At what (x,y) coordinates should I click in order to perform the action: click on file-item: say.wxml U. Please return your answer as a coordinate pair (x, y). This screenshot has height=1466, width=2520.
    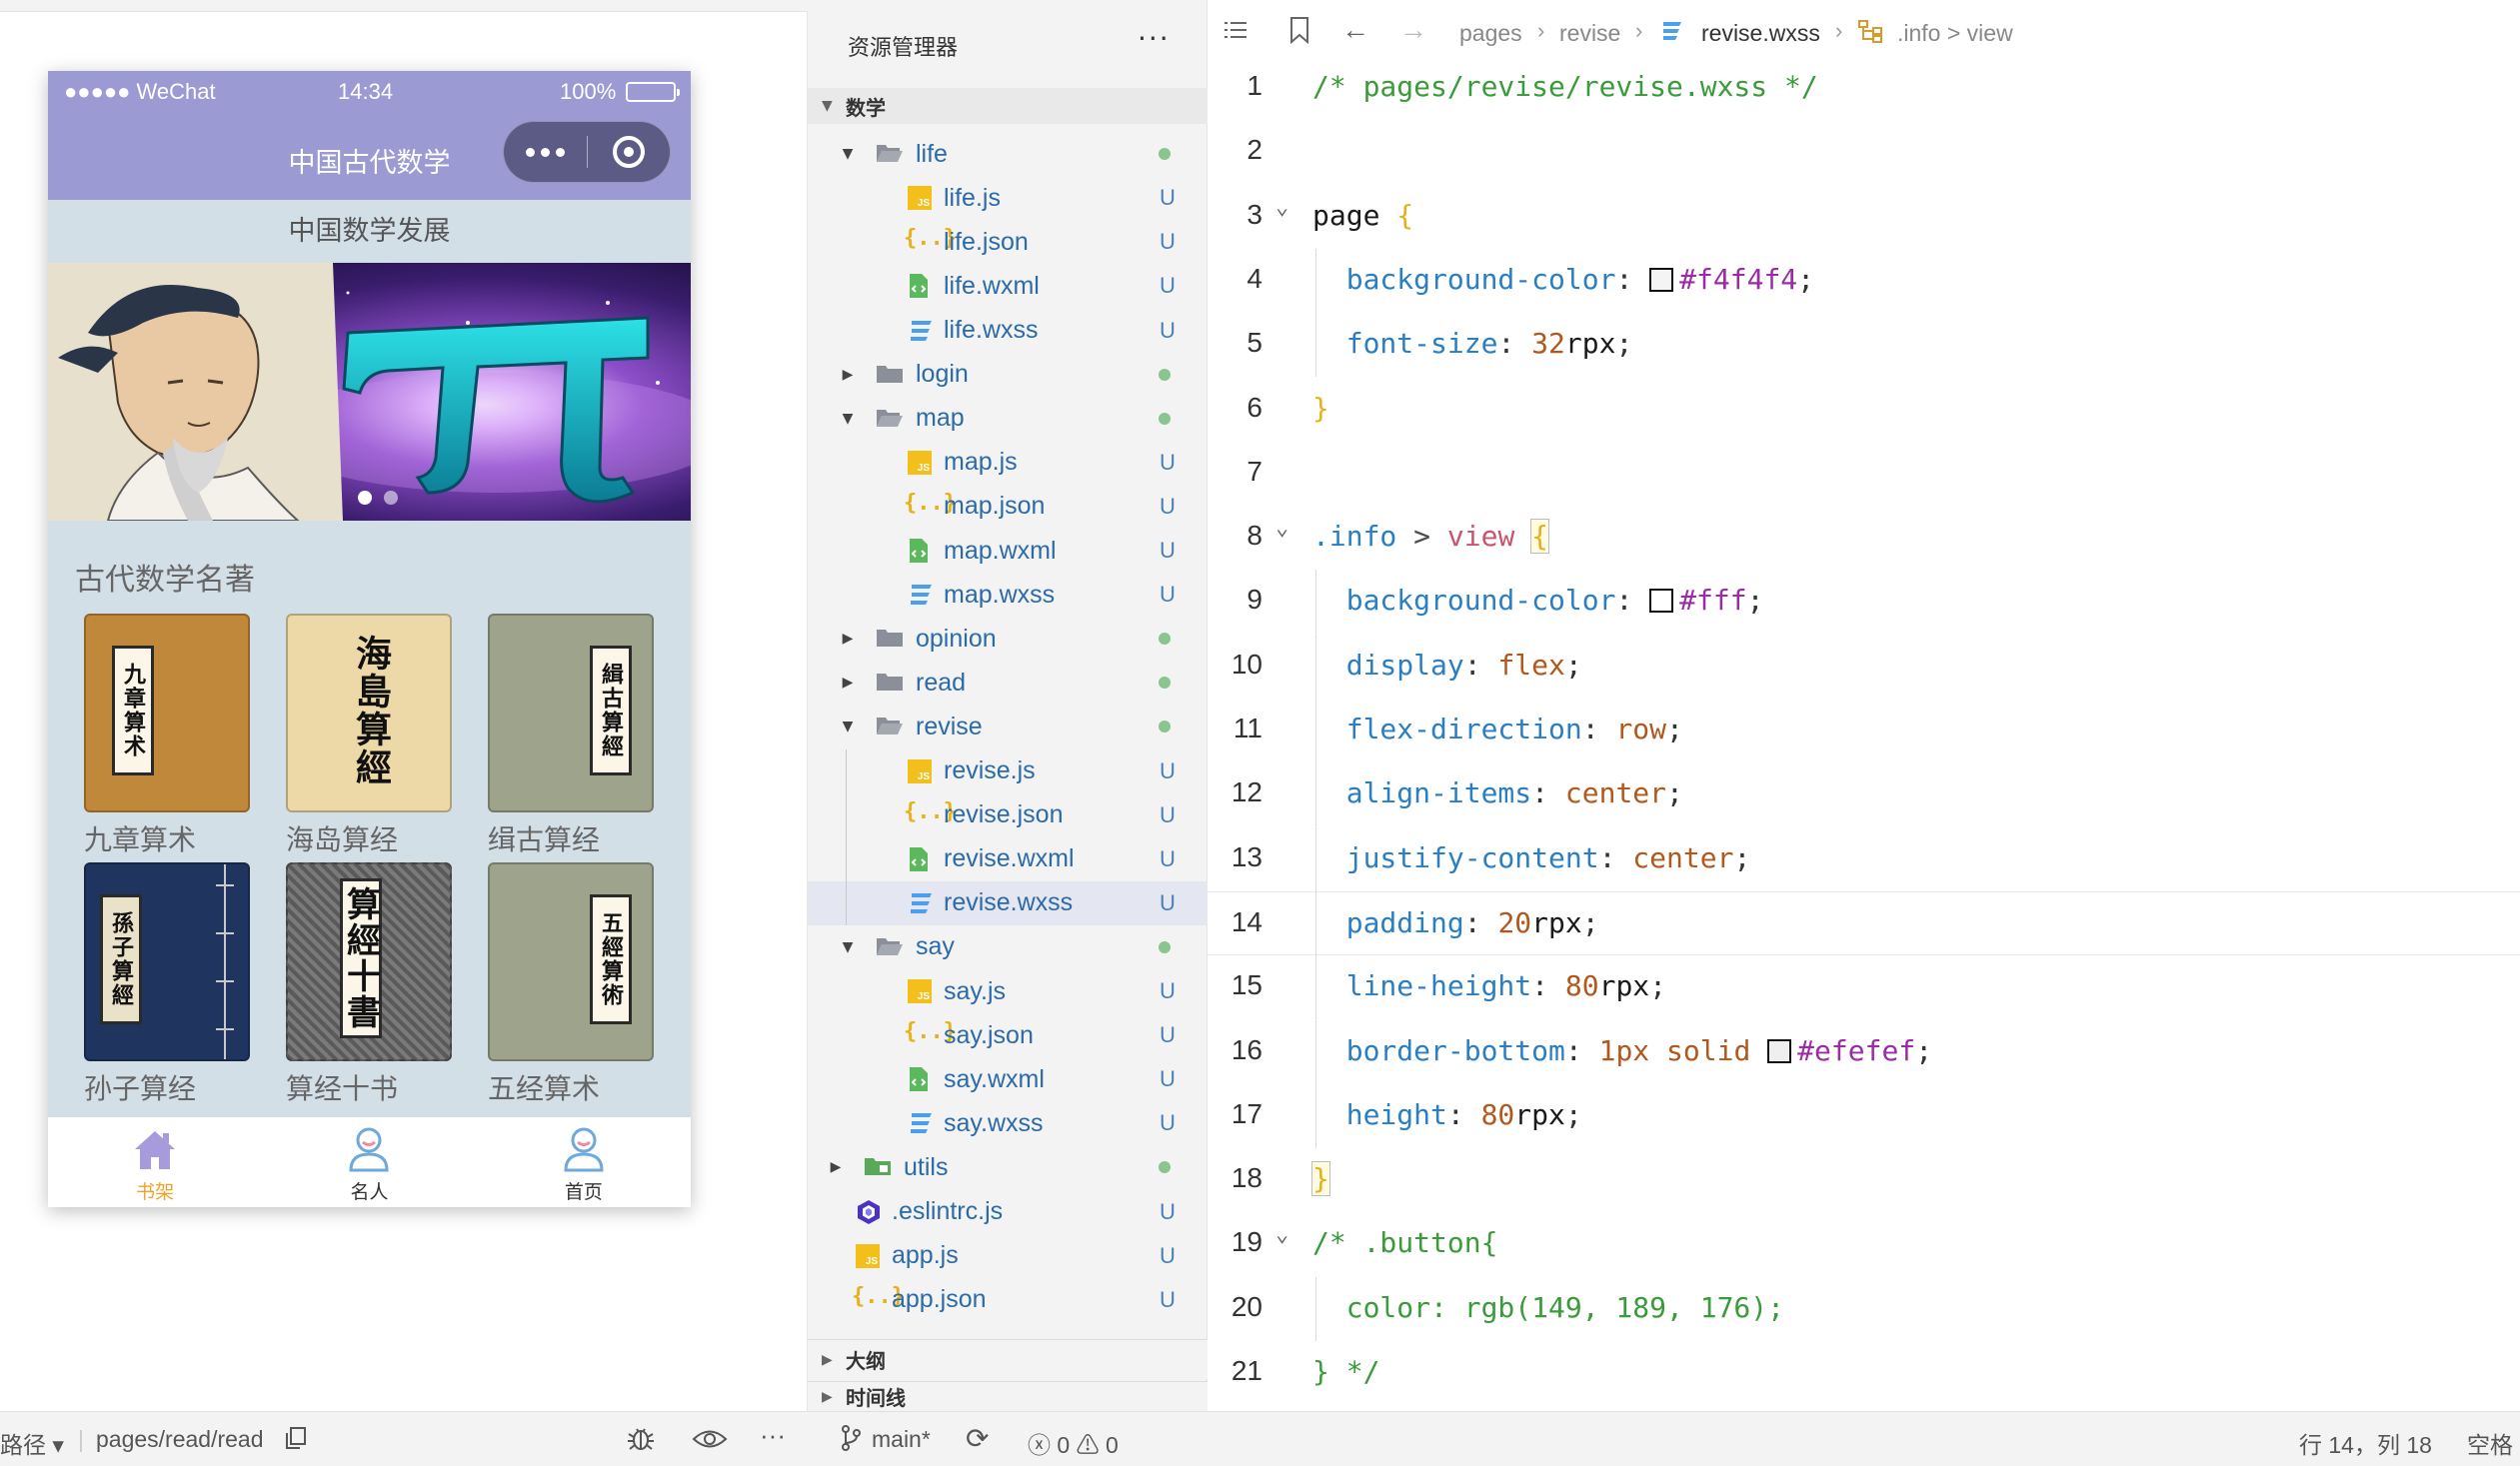
    Looking at the image, I should click on (1008, 1079).